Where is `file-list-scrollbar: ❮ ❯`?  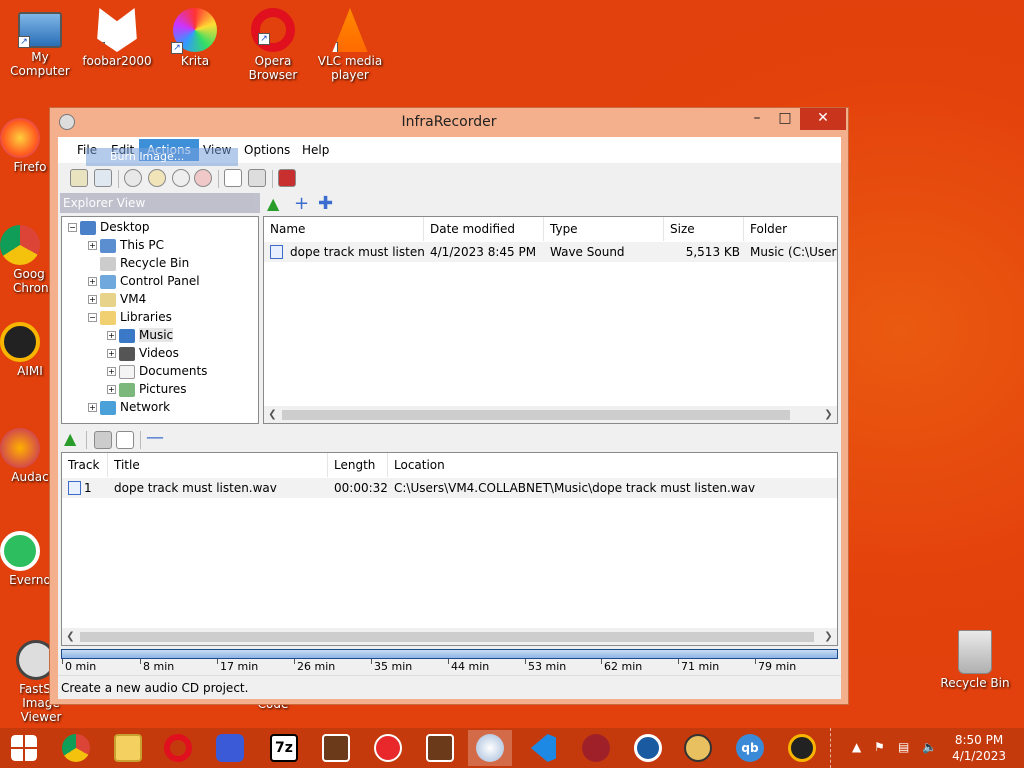 file-list-scrollbar: ❮ ❯ is located at coordinates (550, 414).